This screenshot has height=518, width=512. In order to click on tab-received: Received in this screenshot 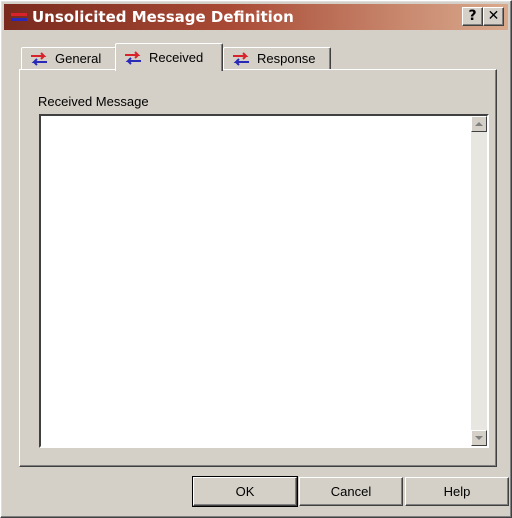, I will do `click(169, 57)`.